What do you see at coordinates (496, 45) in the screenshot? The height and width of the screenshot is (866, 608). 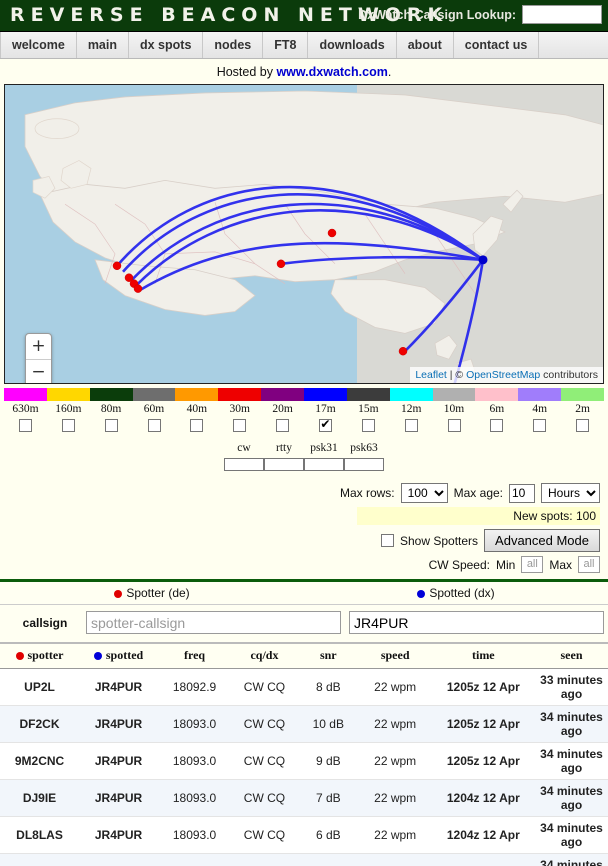 I see `nav-item-contact-us: contact us` at bounding box center [496, 45].